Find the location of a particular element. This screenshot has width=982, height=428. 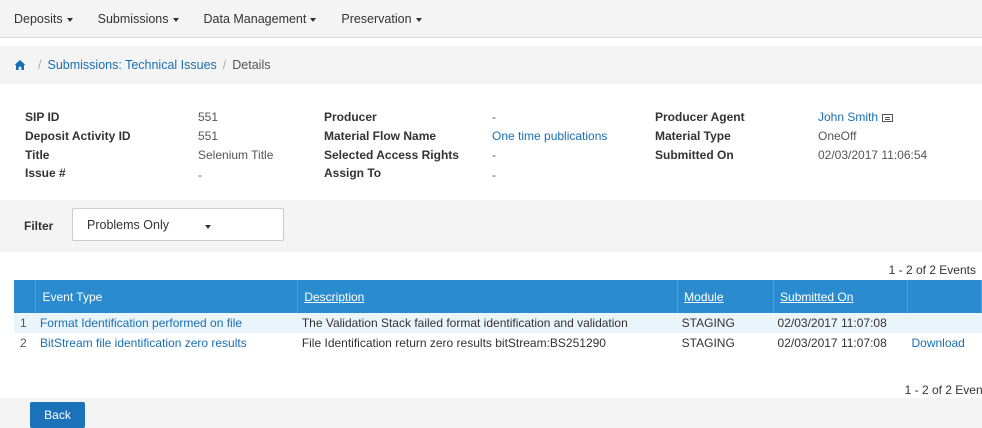

title-value: Selenium Title is located at coordinates (236, 155).